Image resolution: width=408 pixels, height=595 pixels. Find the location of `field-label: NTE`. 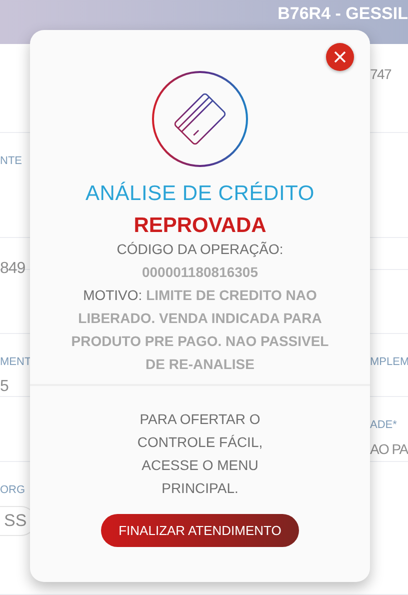

field-label: NTE is located at coordinates (11, 161).